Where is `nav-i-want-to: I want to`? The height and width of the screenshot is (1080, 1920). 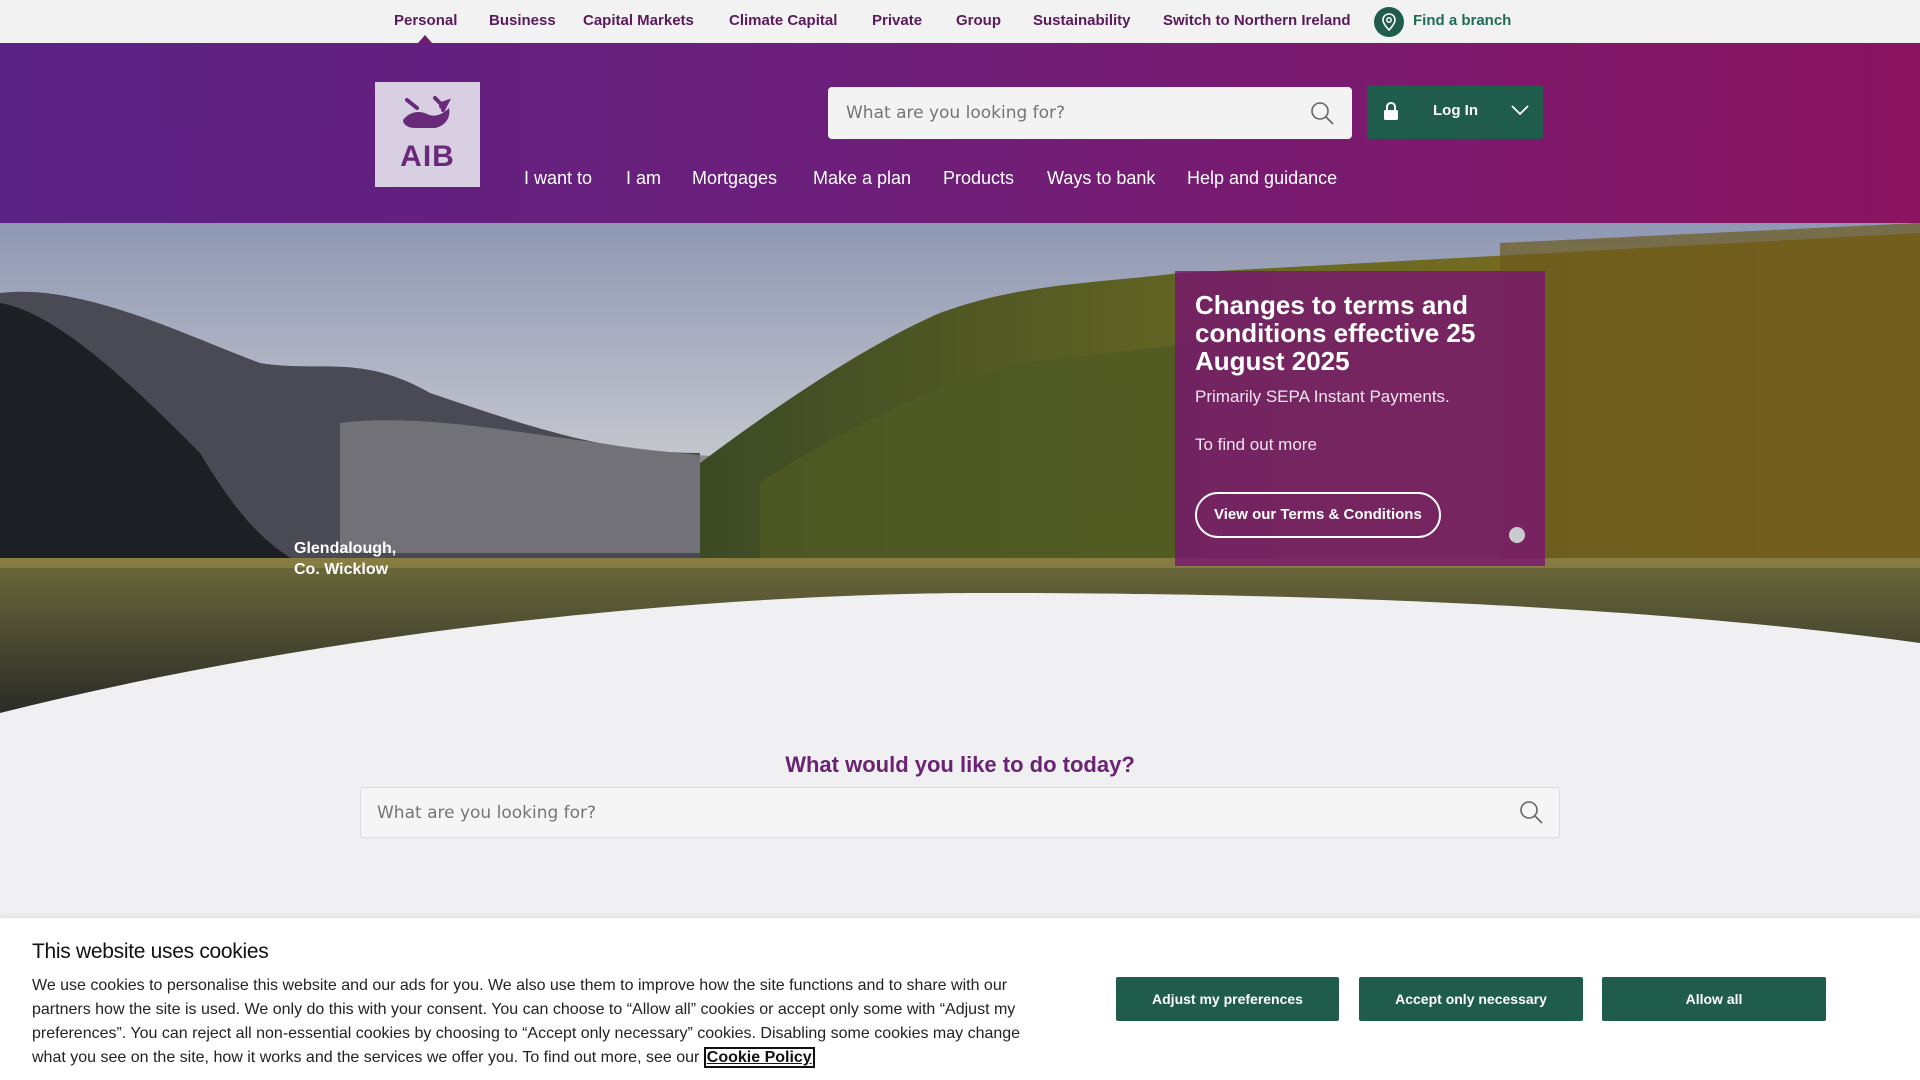
nav-i-want-to: I want to is located at coordinates (558, 178).